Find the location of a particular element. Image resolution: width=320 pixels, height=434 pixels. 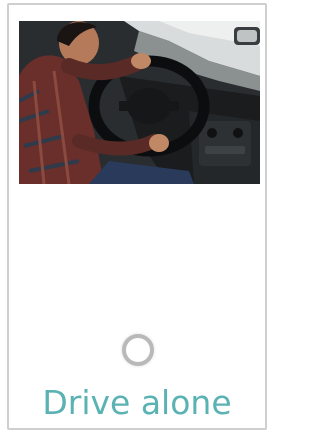

drive-alone-radio is located at coordinates (138, 350).